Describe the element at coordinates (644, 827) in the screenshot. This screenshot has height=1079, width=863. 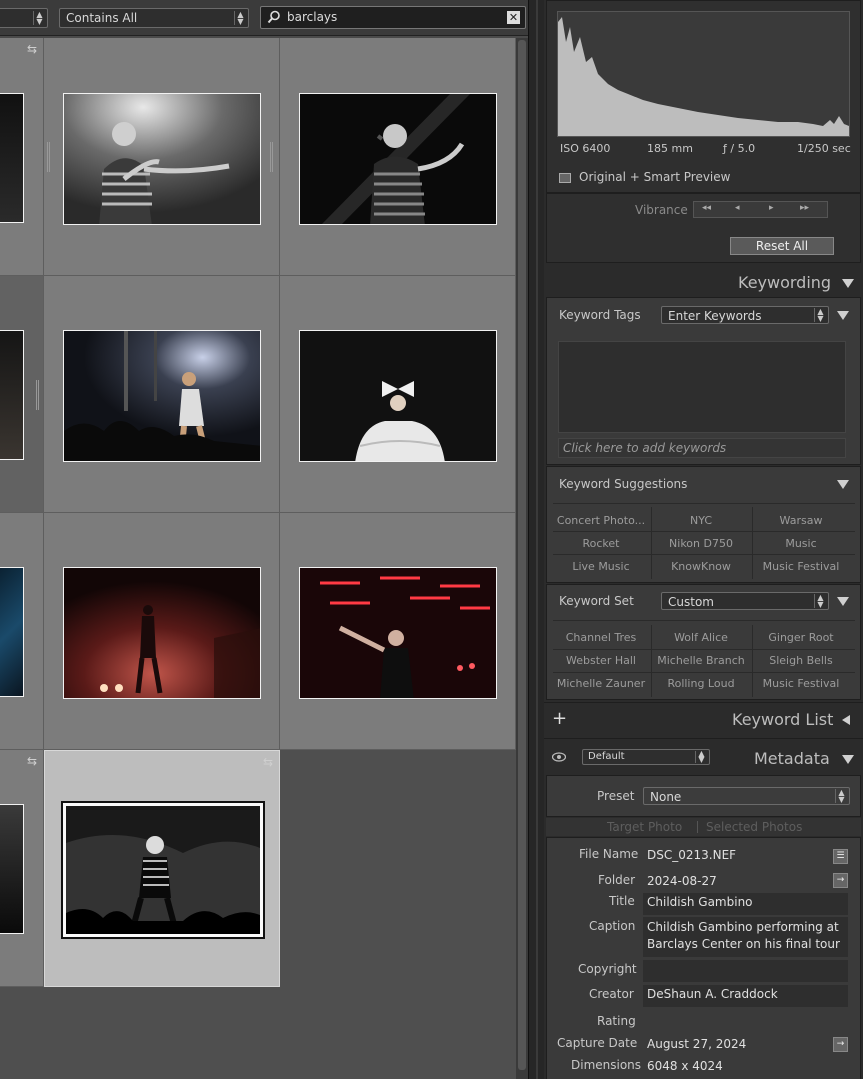
I see `tab-target-photo: Target Photo` at that location.